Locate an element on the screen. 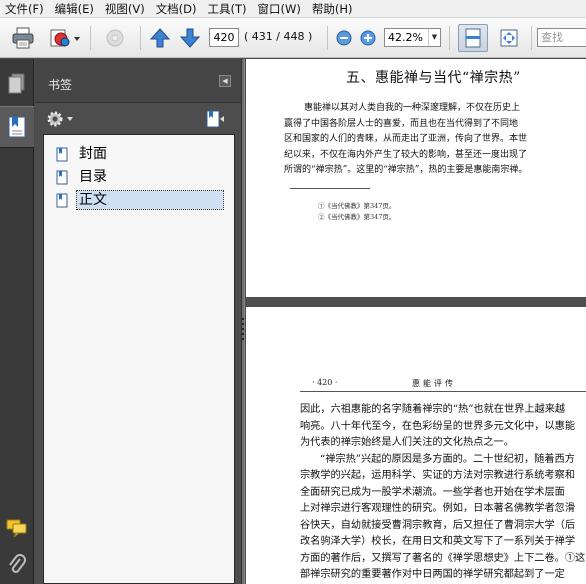 The height and width of the screenshot is (584, 586). printer-icon is located at coordinates (23, 38).